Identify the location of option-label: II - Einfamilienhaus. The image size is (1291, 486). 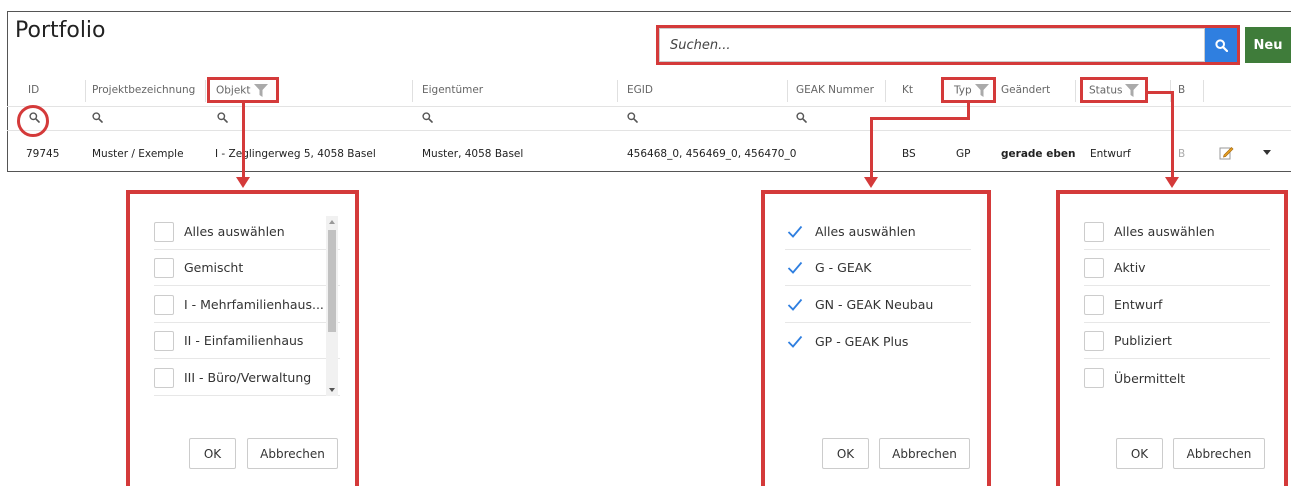
(244, 340).